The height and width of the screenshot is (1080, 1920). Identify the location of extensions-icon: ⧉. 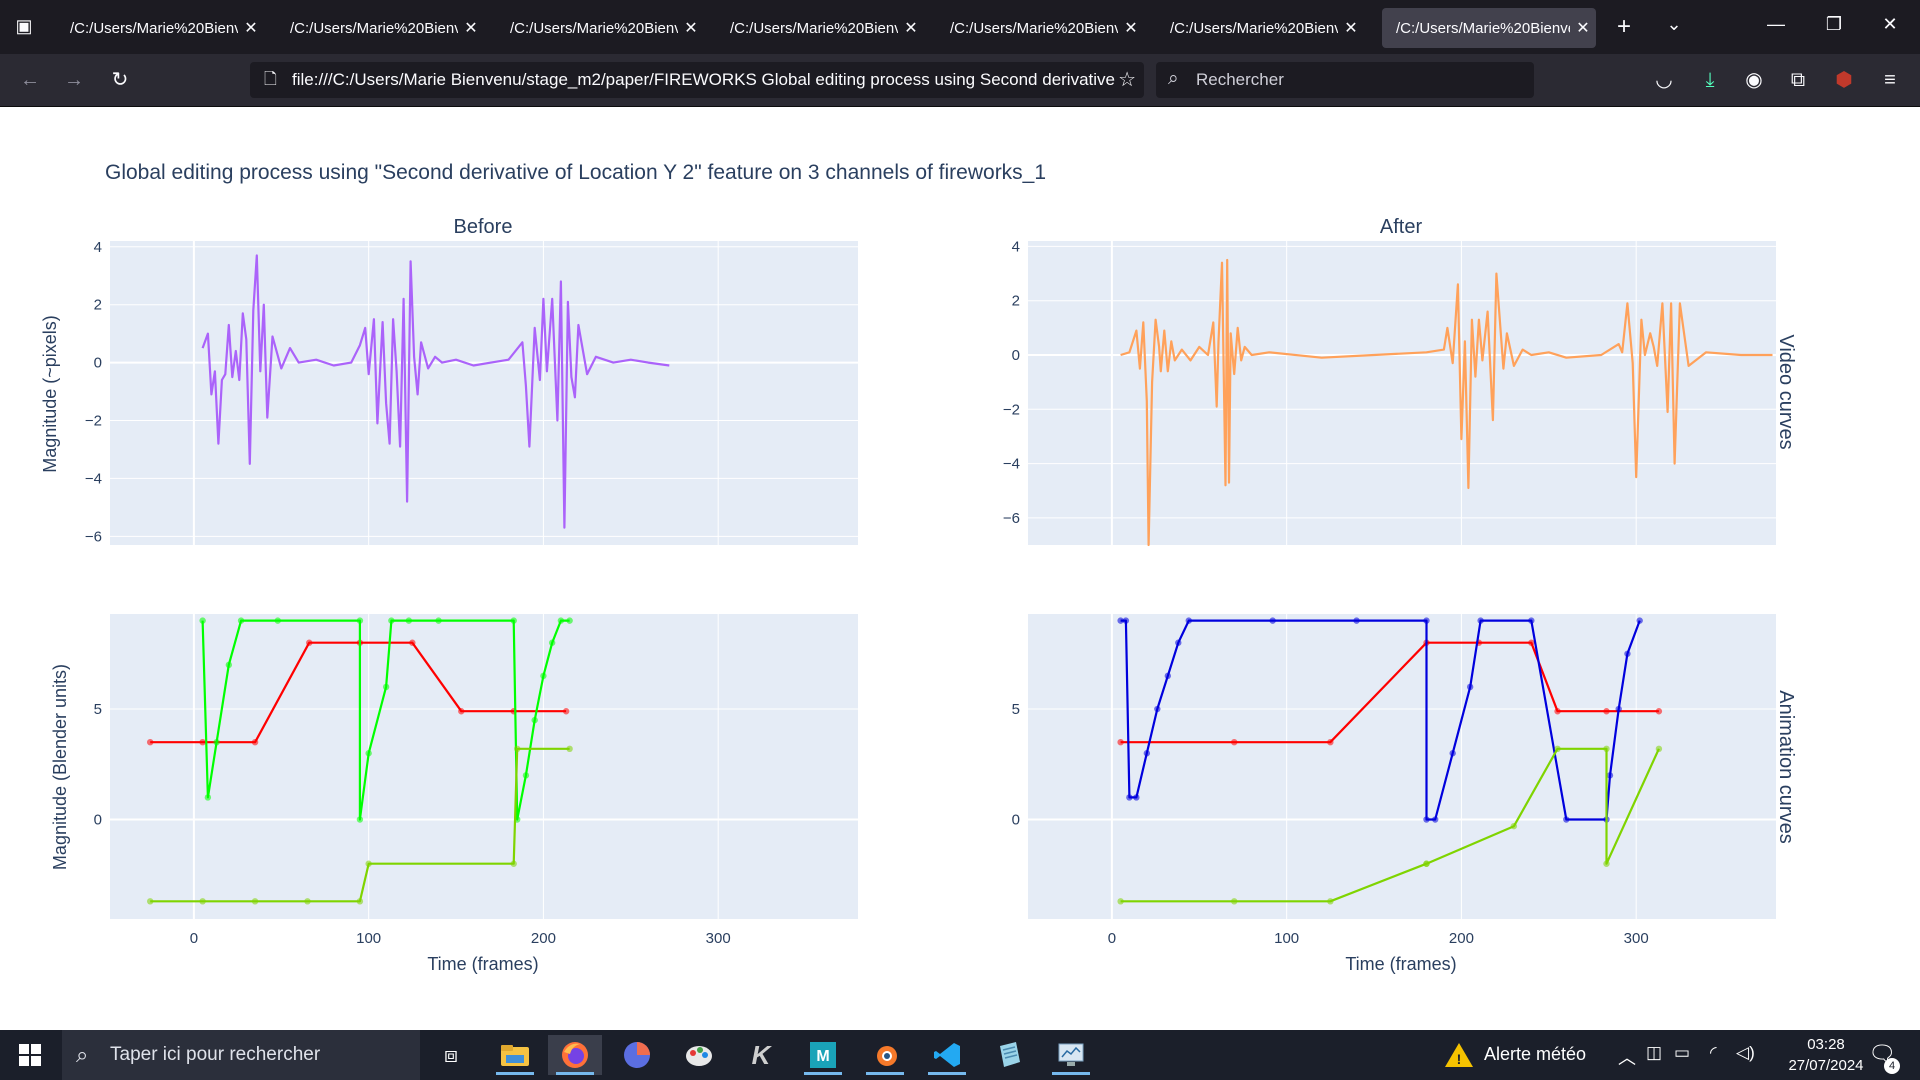
(1798, 80).